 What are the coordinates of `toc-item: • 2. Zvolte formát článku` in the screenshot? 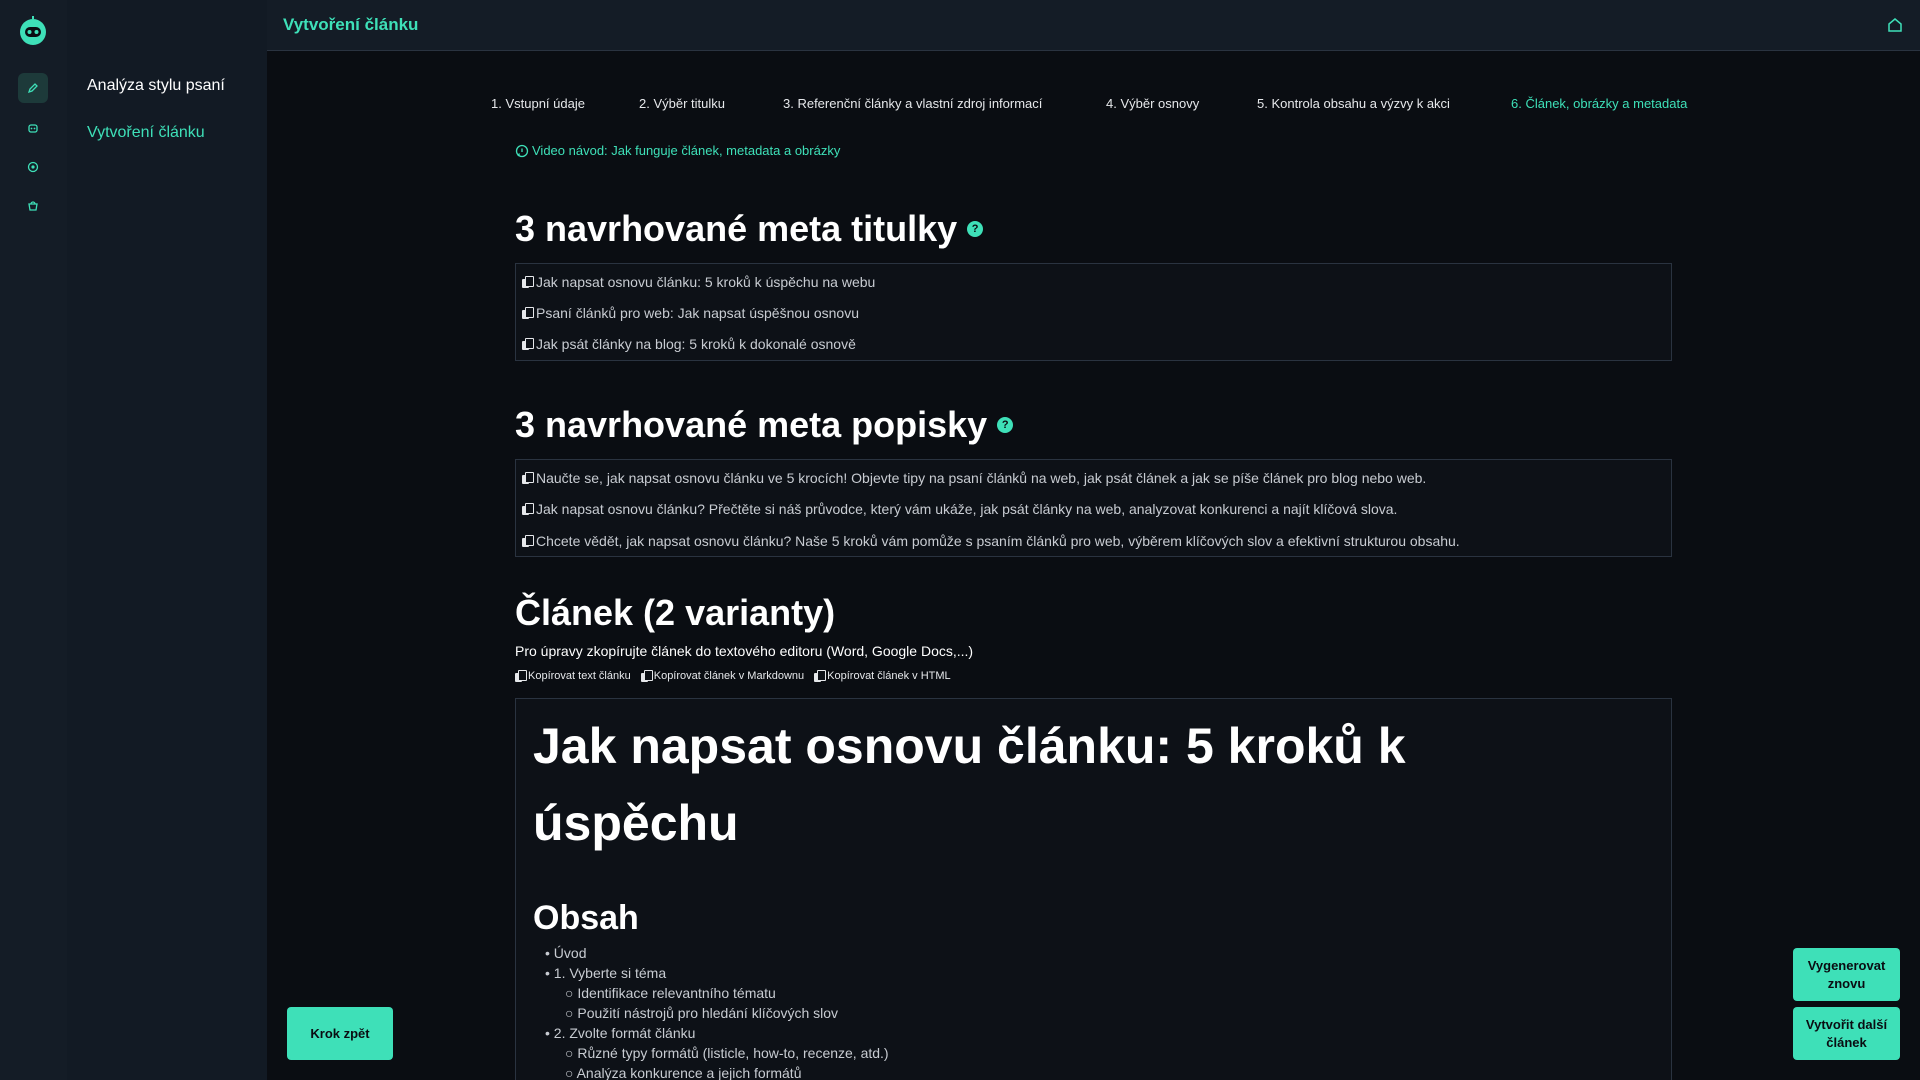 It's located at (620, 1033).